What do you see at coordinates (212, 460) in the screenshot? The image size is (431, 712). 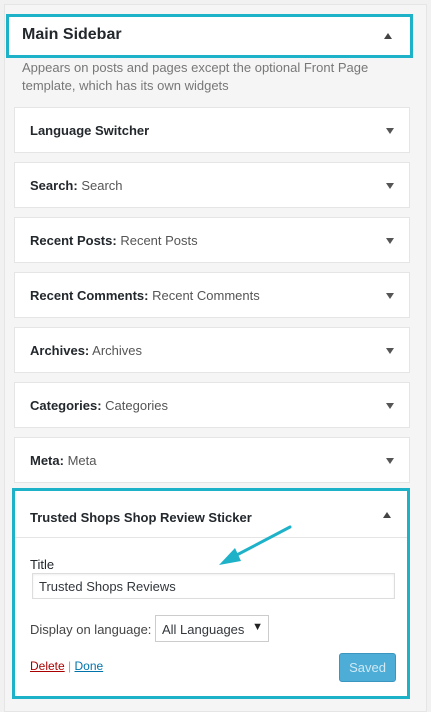 I see `widget-meta: Meta` at bounding box center [212, 460].